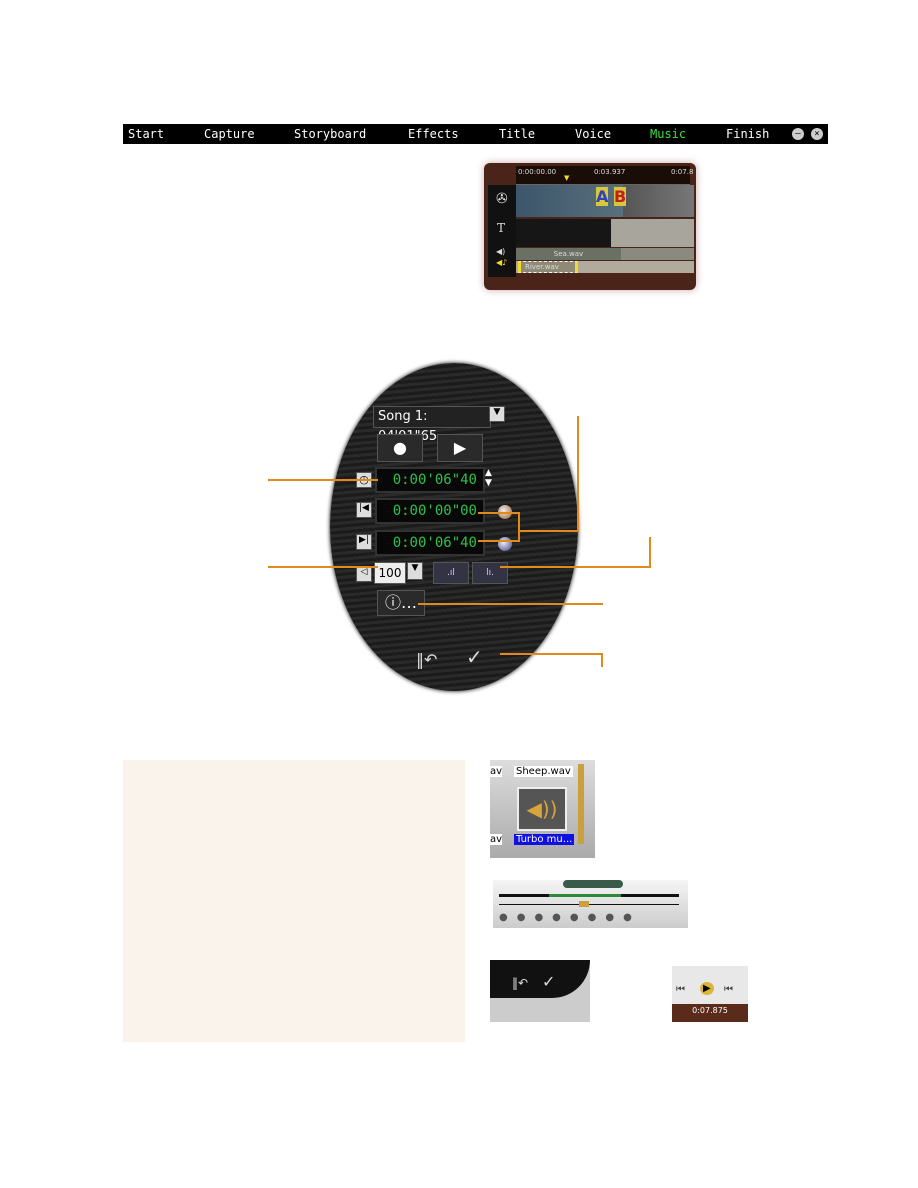 Image resolution: width=918 pixels, height=1188 pixels. Describe the element at coordinates (540, 991) in the screenshot. I see `ok-button-thumbnail: ‖↶ ✓` at that location.